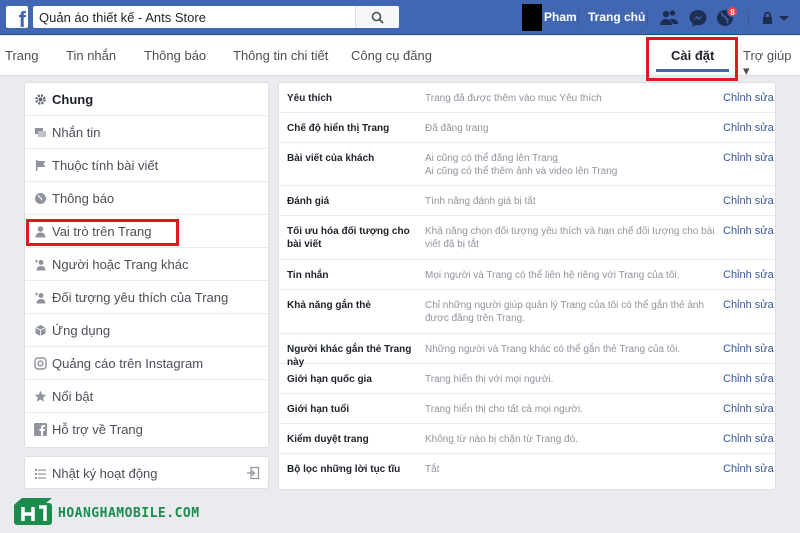  I want to click on home-link: Trang chủ, so click(616, 17).